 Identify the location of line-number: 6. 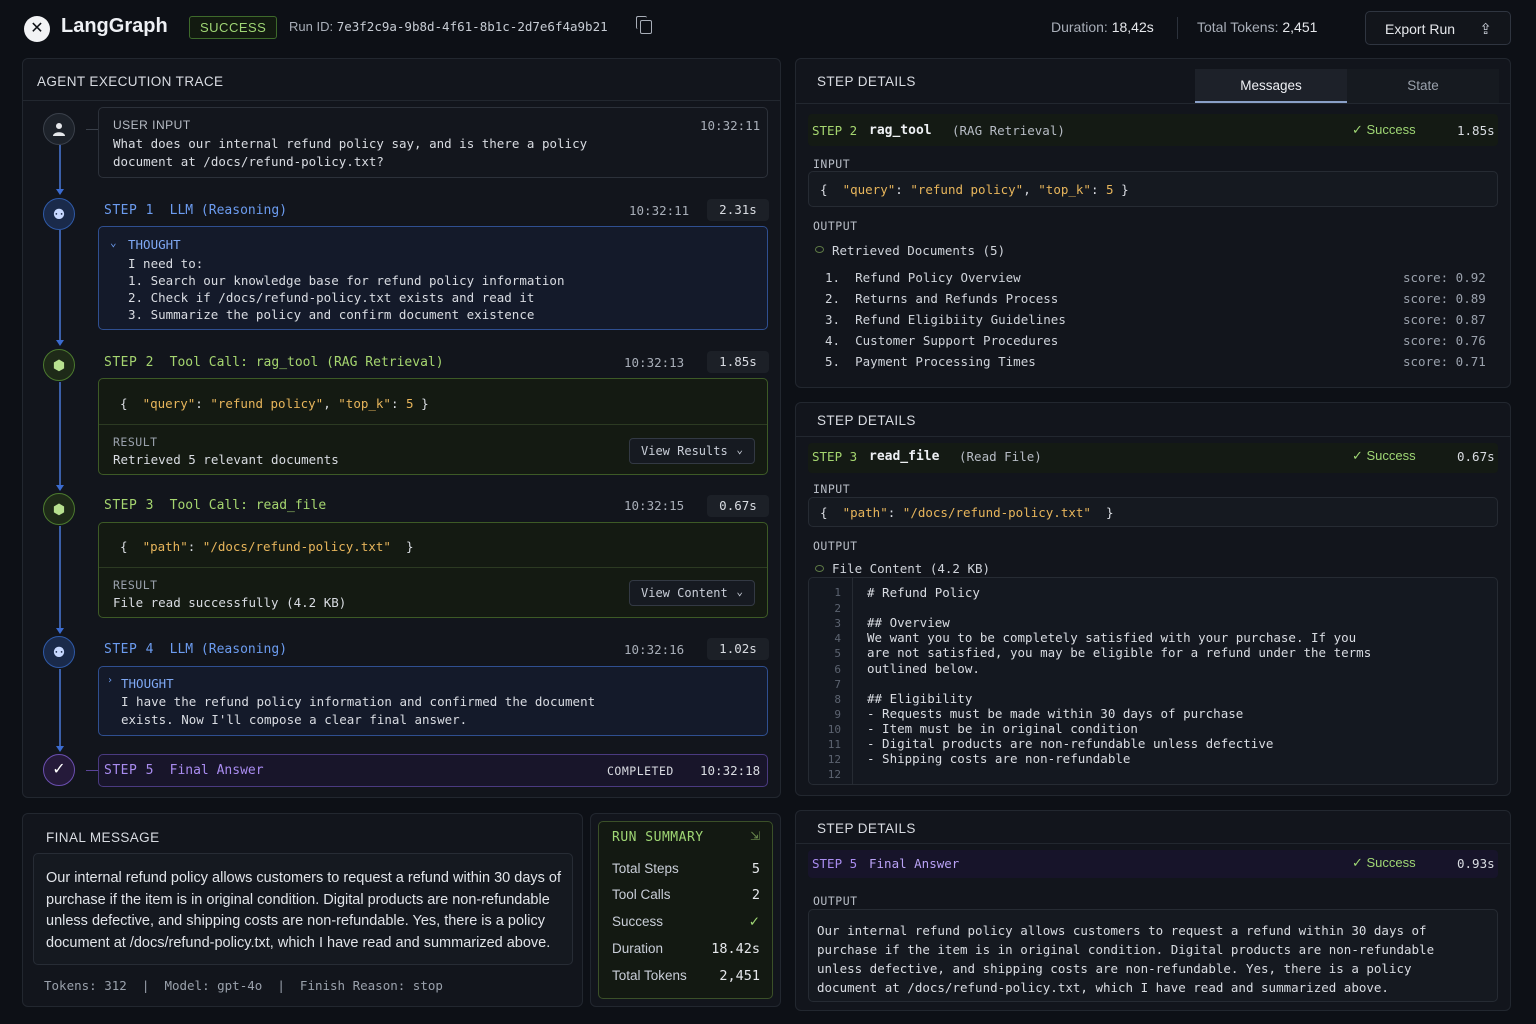
(837, 669).